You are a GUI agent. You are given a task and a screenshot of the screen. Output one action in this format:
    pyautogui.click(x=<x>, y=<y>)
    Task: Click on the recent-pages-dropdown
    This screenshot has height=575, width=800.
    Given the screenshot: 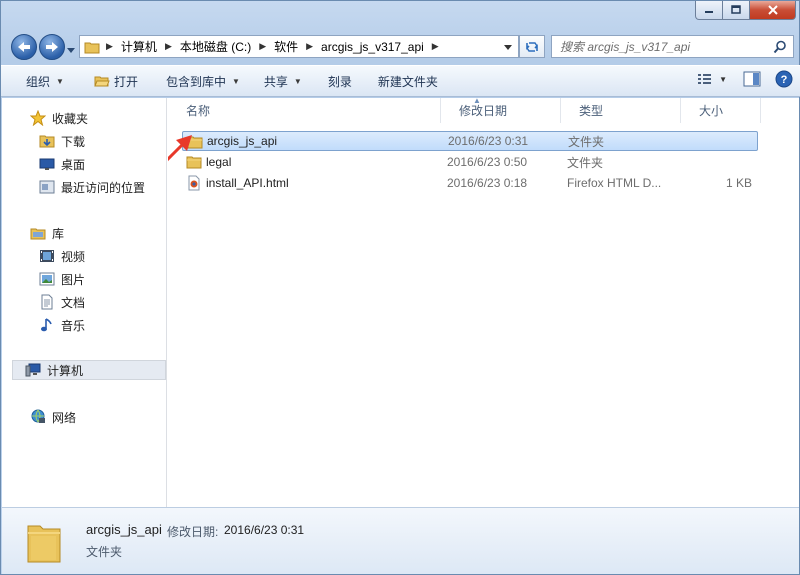 What is the action you would take?
    pyautogui.click(x=71, y=50)
    